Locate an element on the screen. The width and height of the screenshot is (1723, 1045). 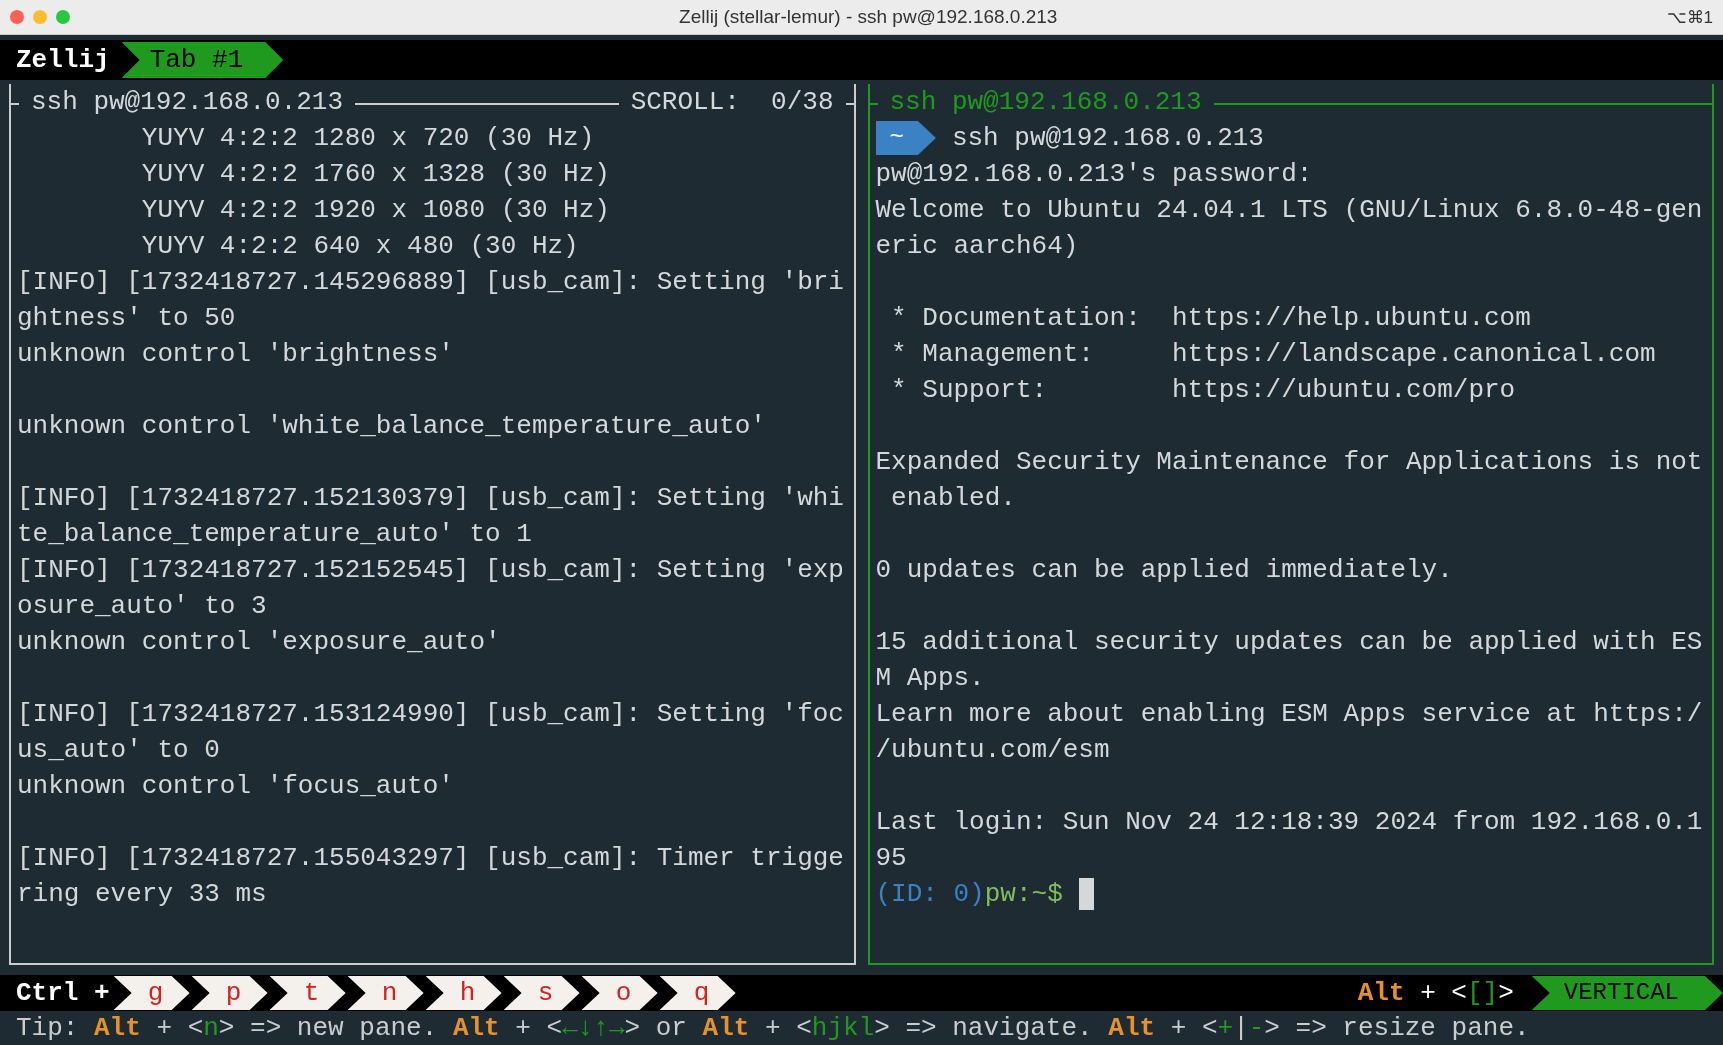
terminal-line: YUYV 4:2:2 1920 x 1080 (30 Hz) is located at coordinates (375, 210).